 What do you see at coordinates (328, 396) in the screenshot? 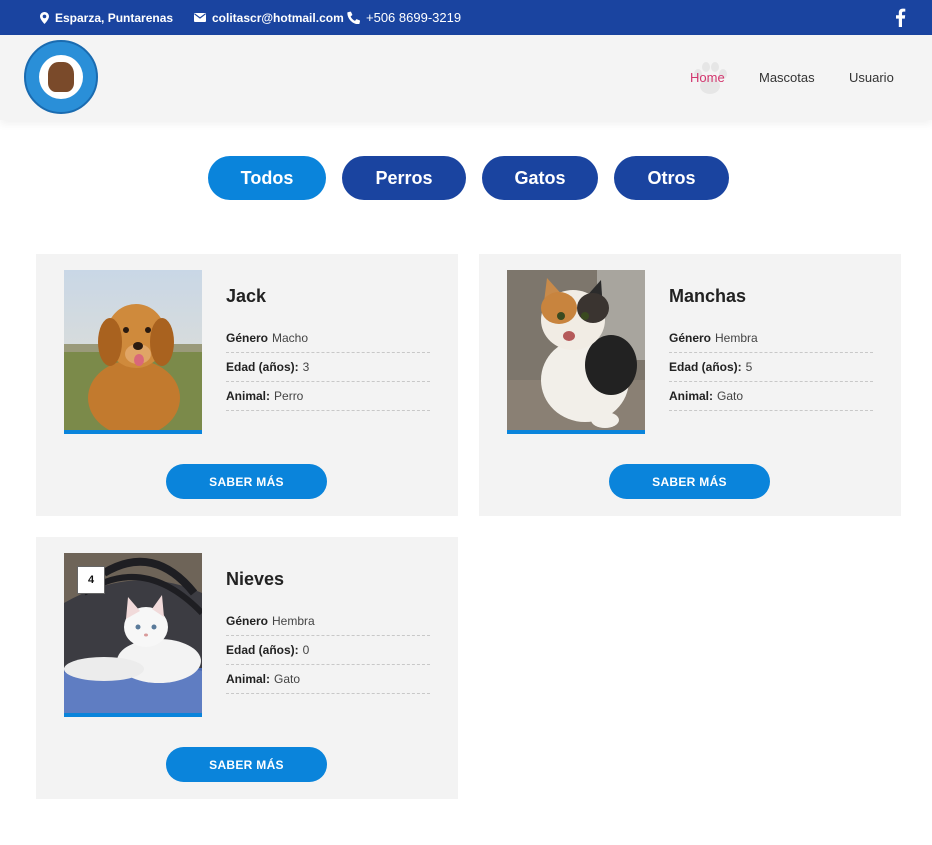
I see `pet-animal-row: Animal: Perro` at bounding box center [328, 396].